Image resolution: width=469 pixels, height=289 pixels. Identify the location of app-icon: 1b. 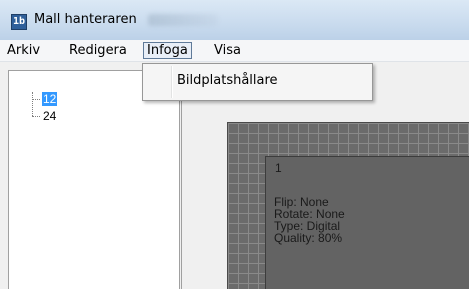
(19, 22).